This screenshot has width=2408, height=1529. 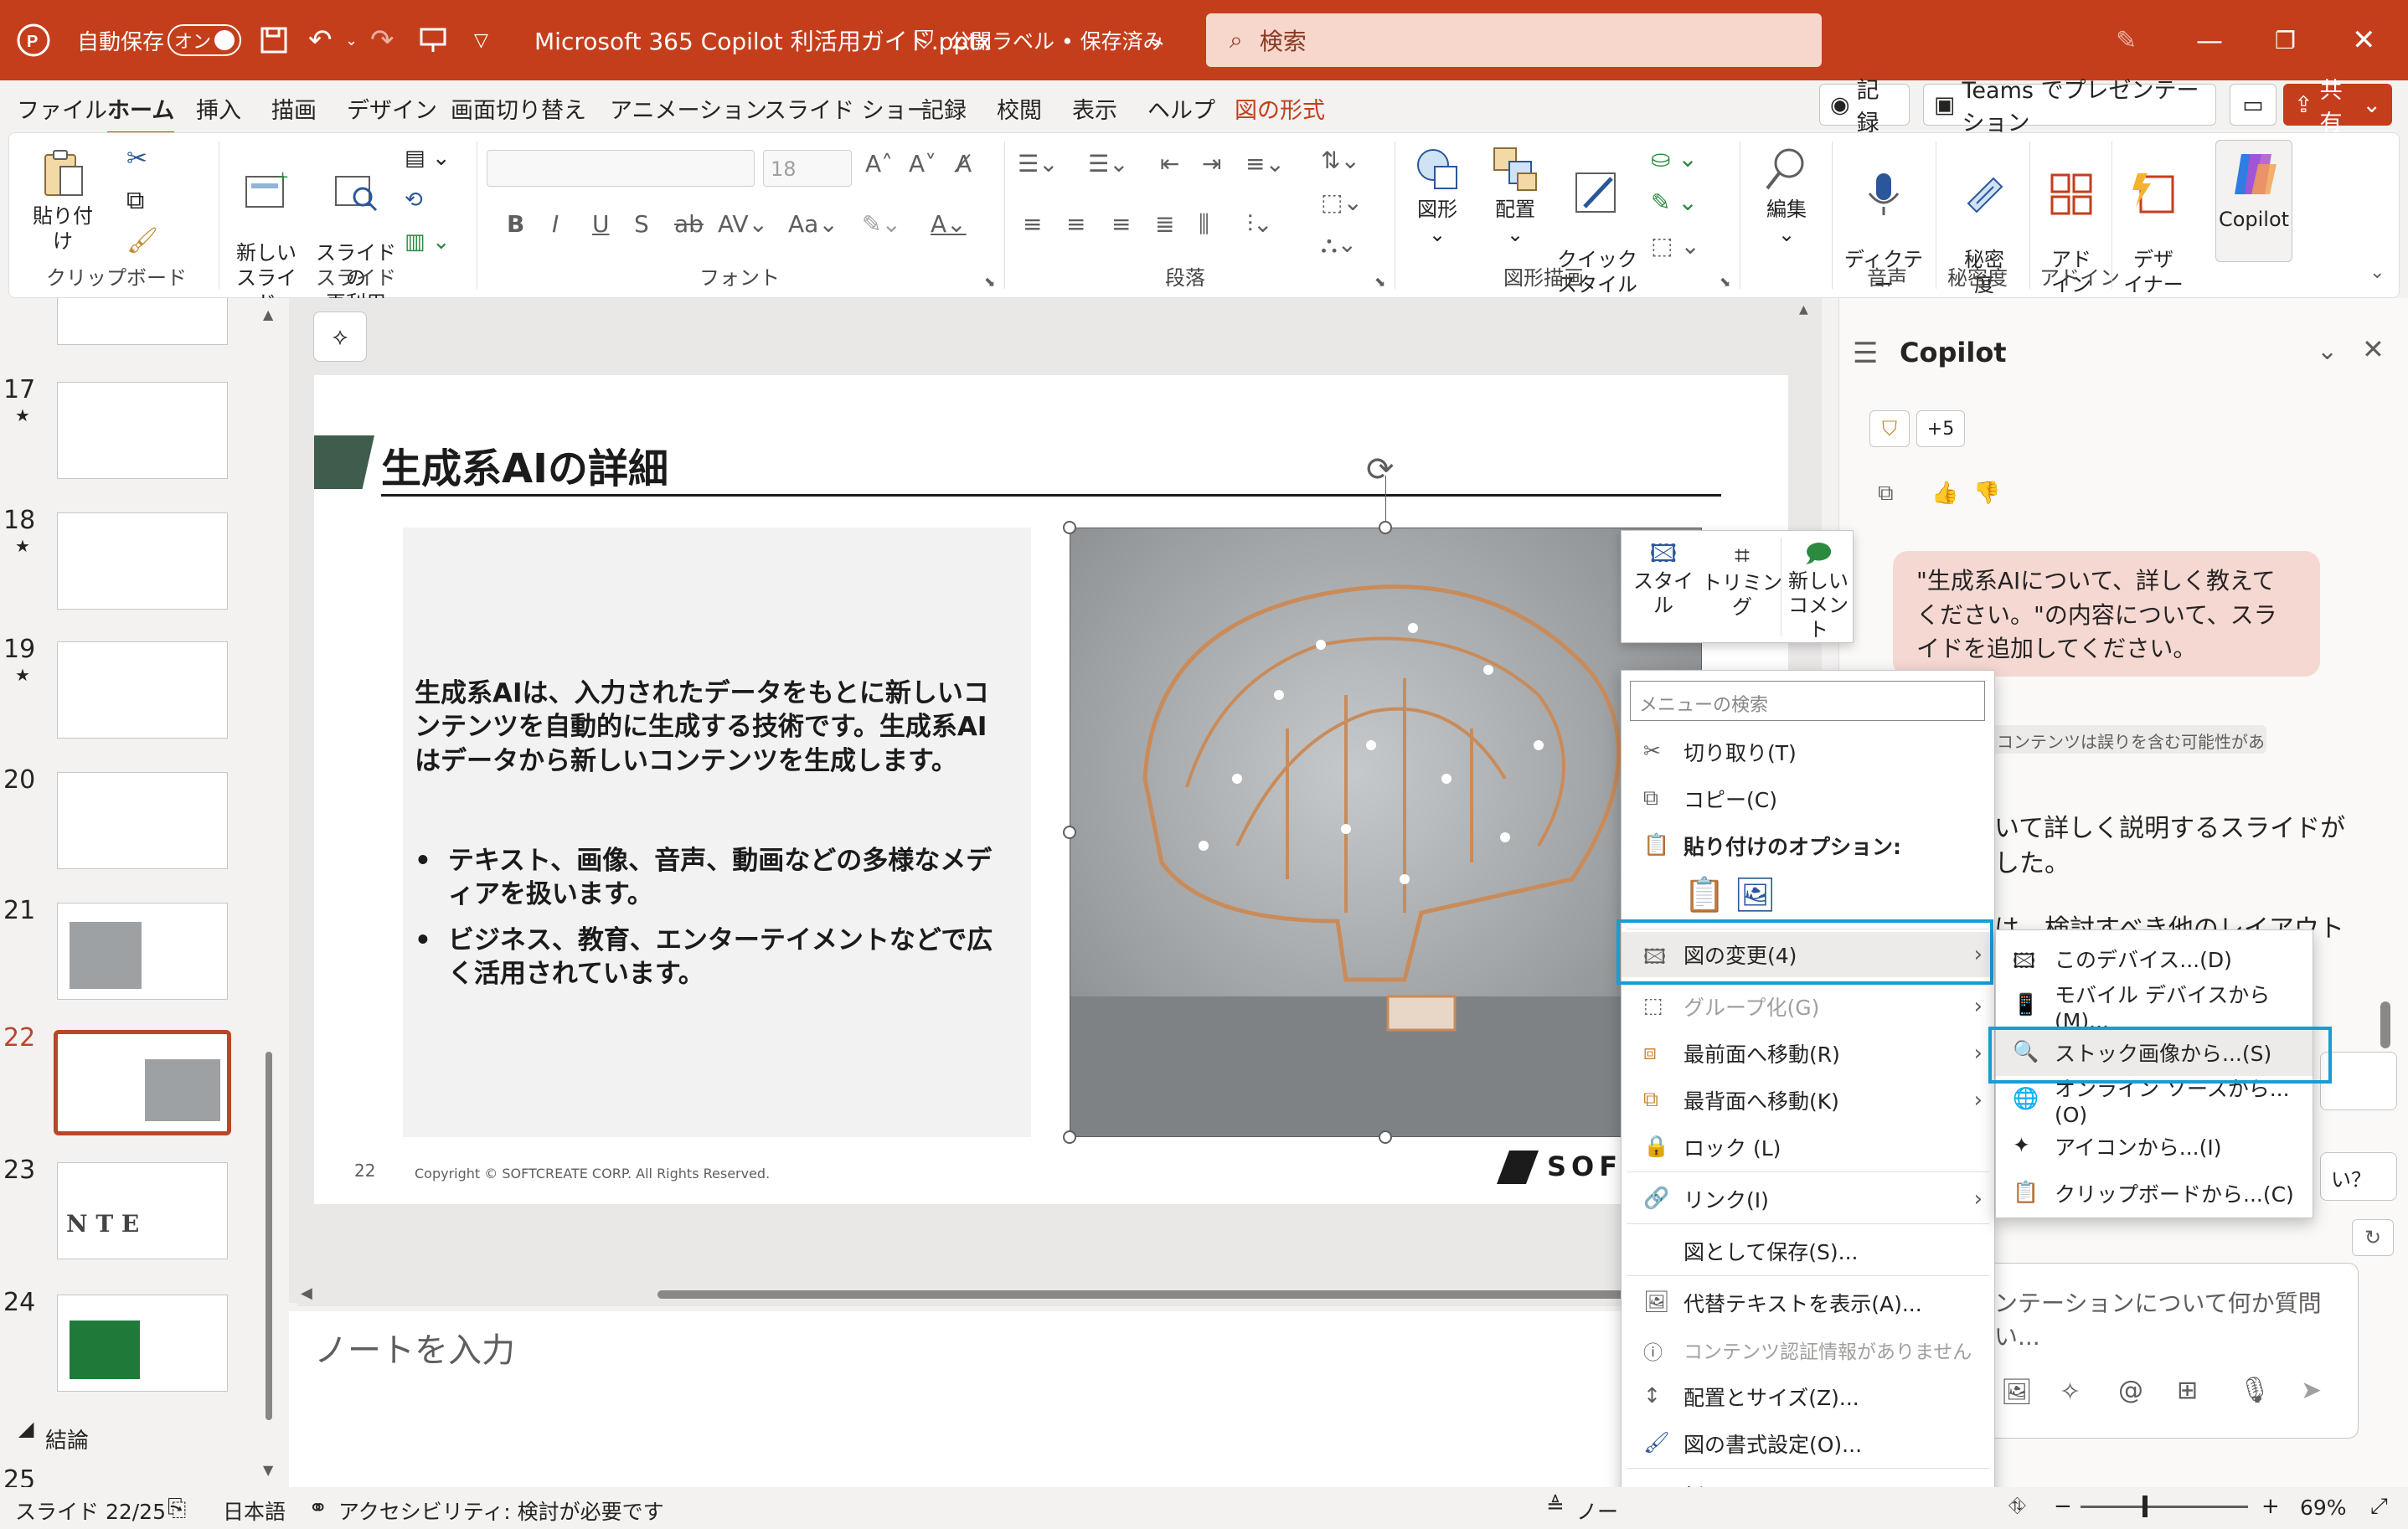 I want to click on thumbs-down-icon: 👎, so click(x=1986, y=493).